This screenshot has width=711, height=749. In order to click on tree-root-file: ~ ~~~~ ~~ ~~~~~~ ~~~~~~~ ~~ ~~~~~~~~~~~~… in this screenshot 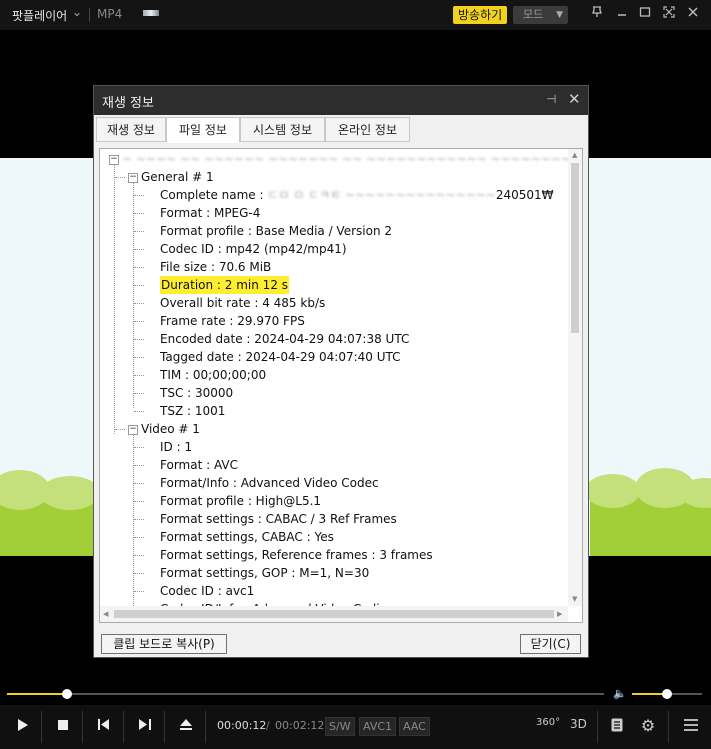, I will do `click(345, 159)`.